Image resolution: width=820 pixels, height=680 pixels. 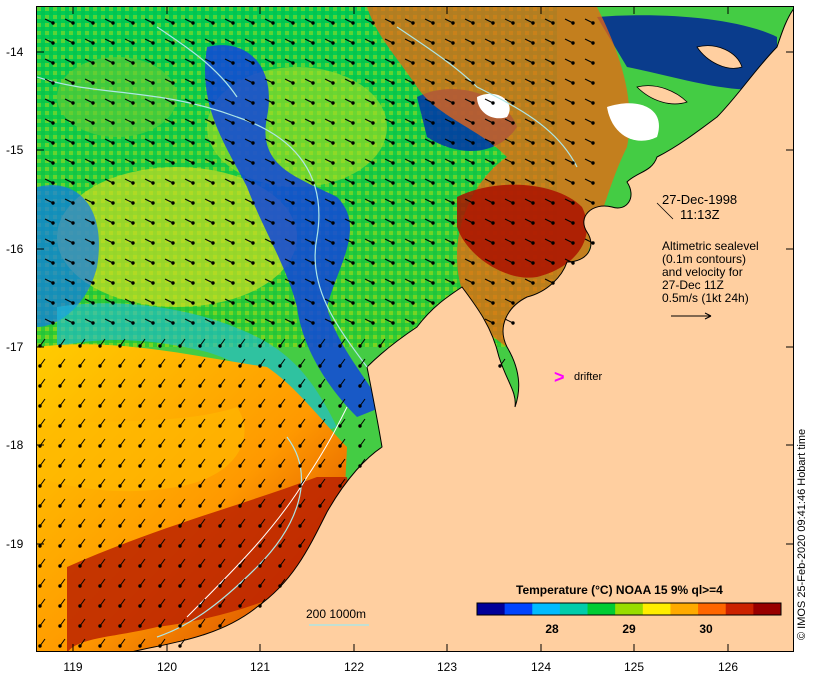 I want to click on lat-label: -18, so click(x=15, y=445).